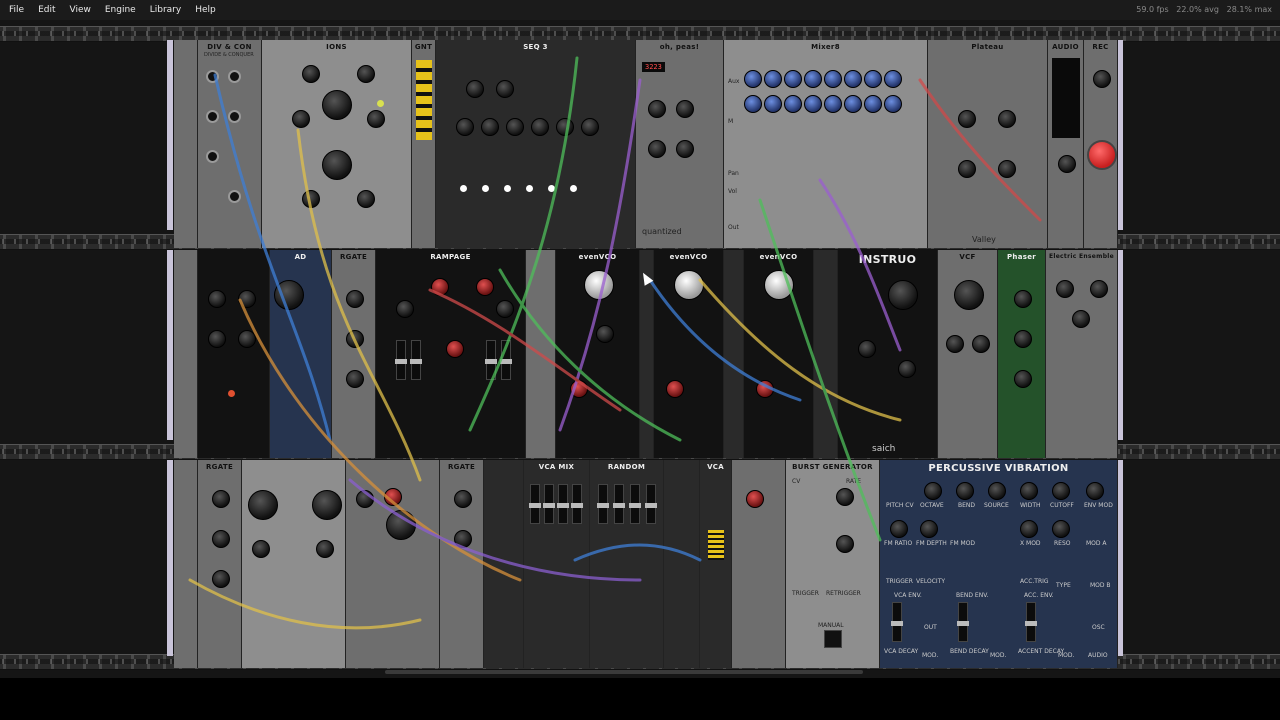  I want to click on audio-device-panel, so click(1066, 98).